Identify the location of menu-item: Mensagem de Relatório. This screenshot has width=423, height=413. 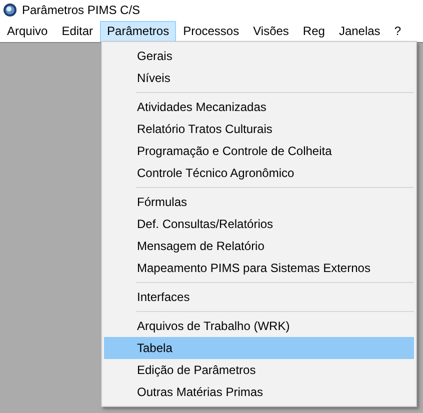
(259, 246).